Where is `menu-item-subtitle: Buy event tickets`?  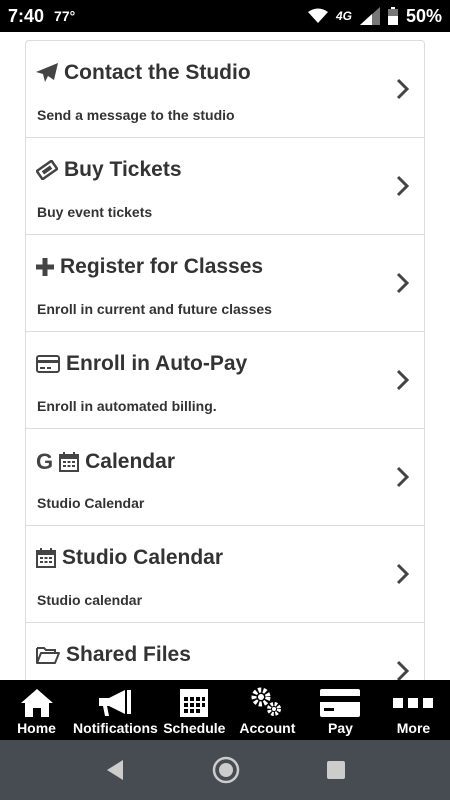
menu-item-subtitle: Buy event tickets is located at coordinates (95, 212).